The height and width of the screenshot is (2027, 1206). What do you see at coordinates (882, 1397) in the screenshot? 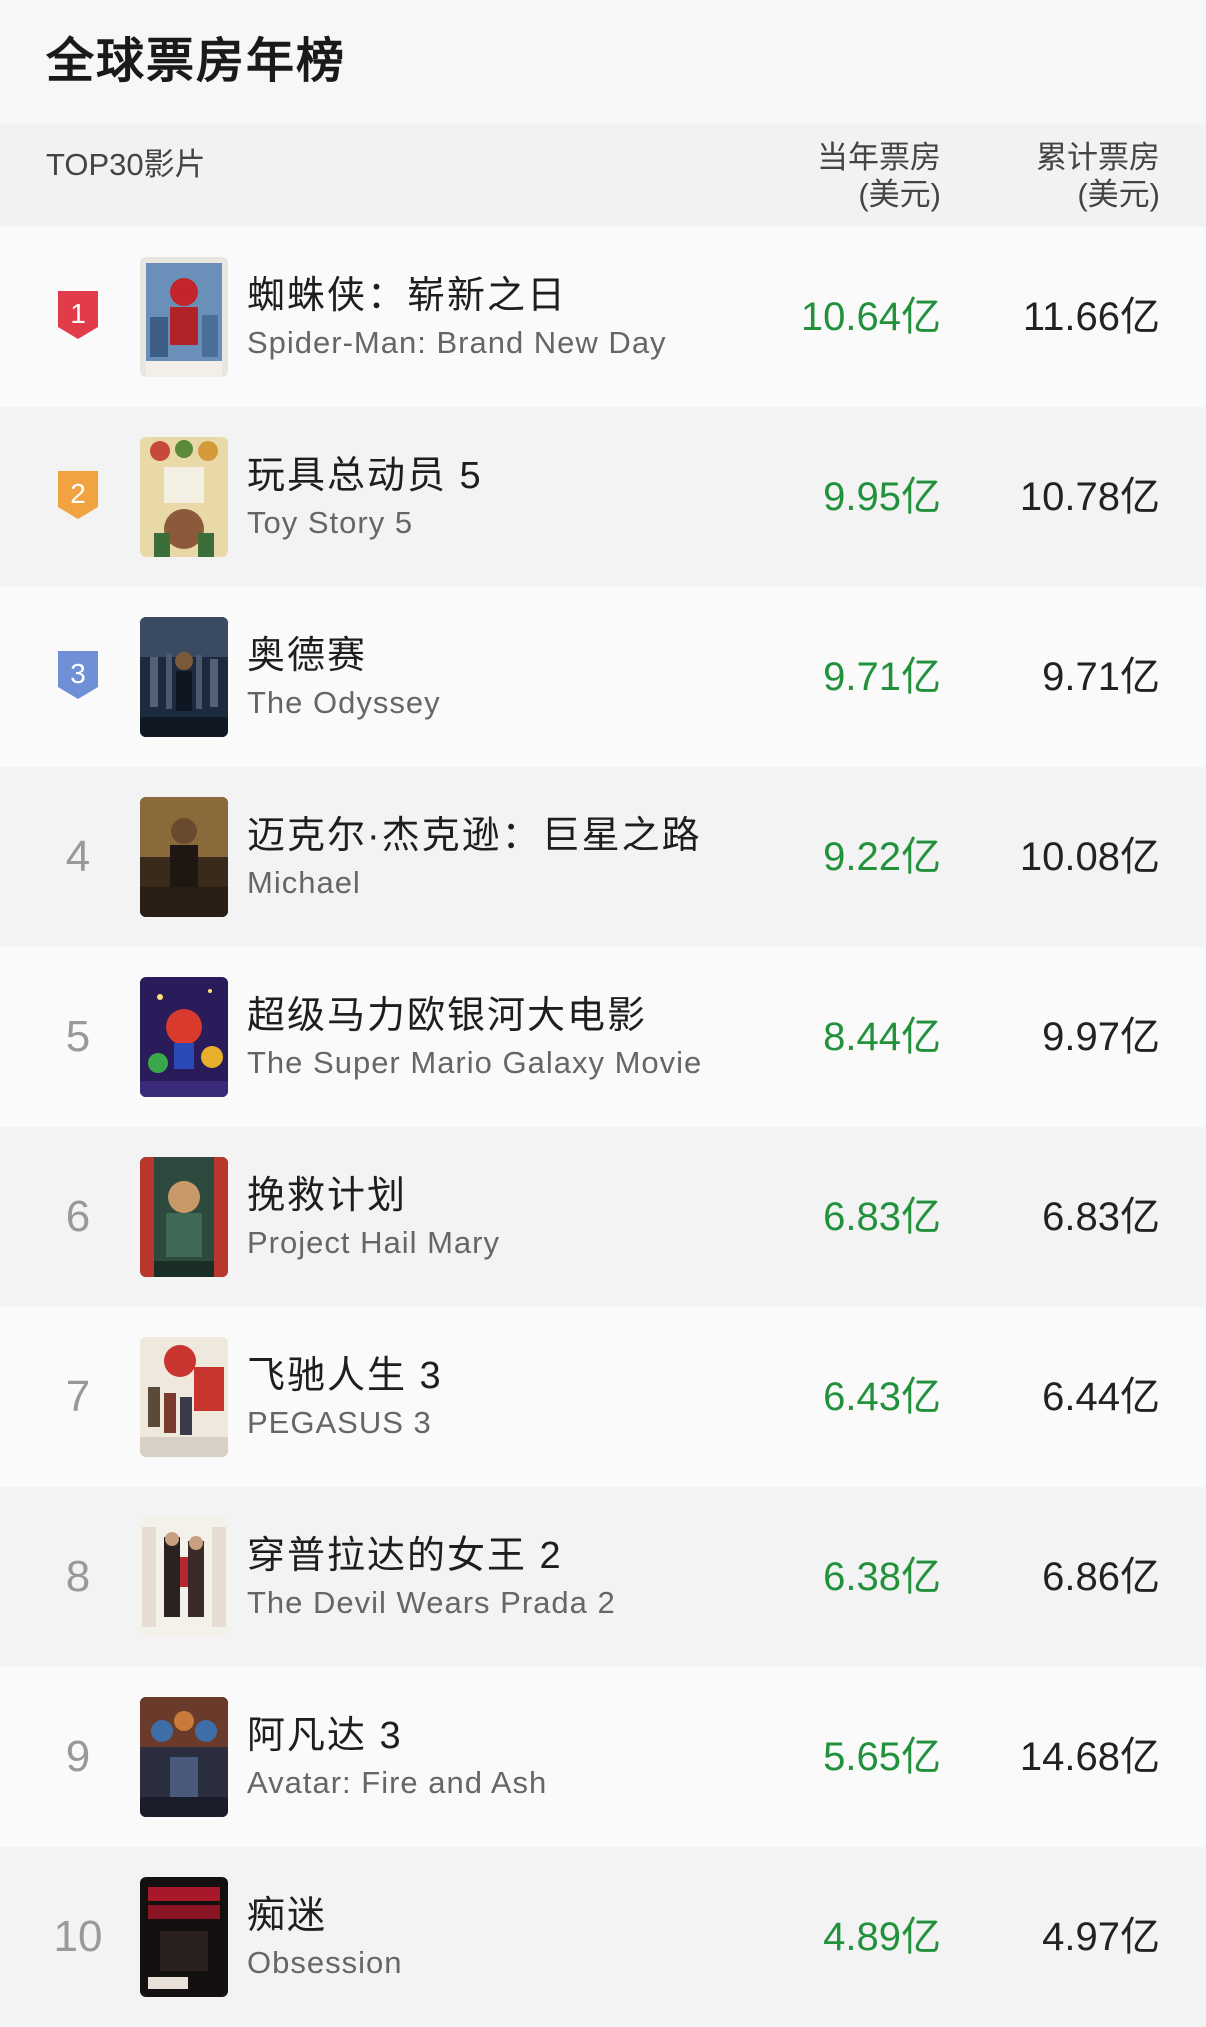
I see `year-gross-value: 6.43亿` at bounding box center [882, 1397].